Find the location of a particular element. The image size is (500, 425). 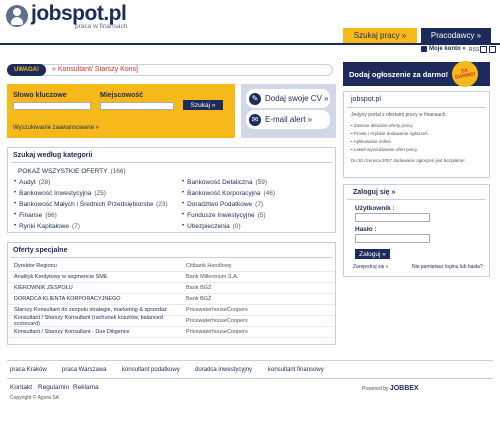

info-bullet: • Zawsze aktualne oferty pracy. is located at coordinates (382, 125).